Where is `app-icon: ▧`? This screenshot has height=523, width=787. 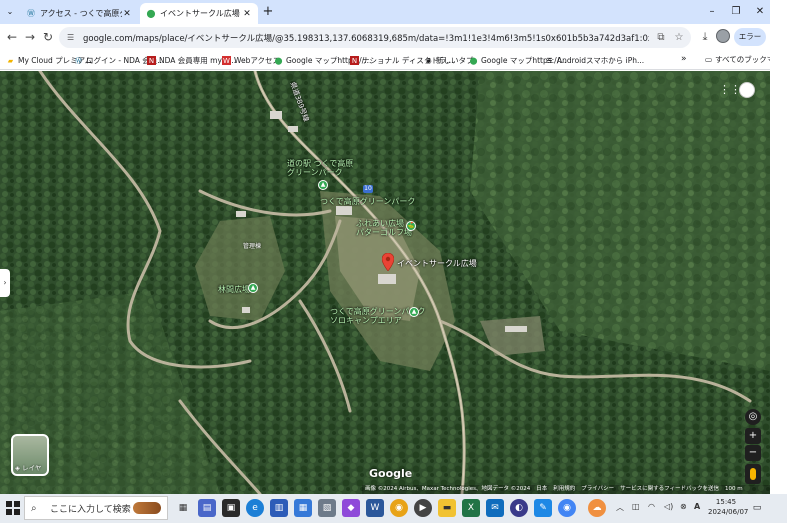
app-icon: ▧ is located at coordinates (327, 508).